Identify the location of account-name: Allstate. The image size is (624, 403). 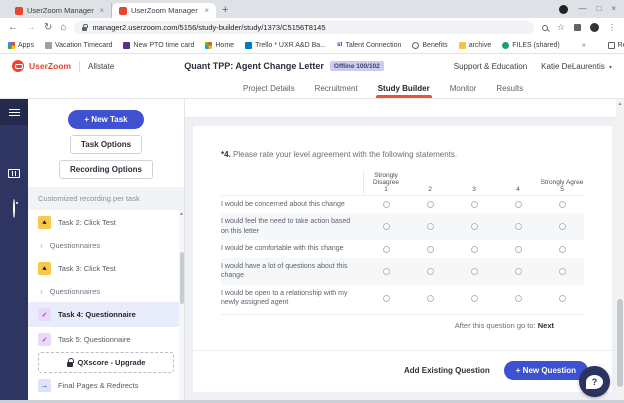
(101, 66).